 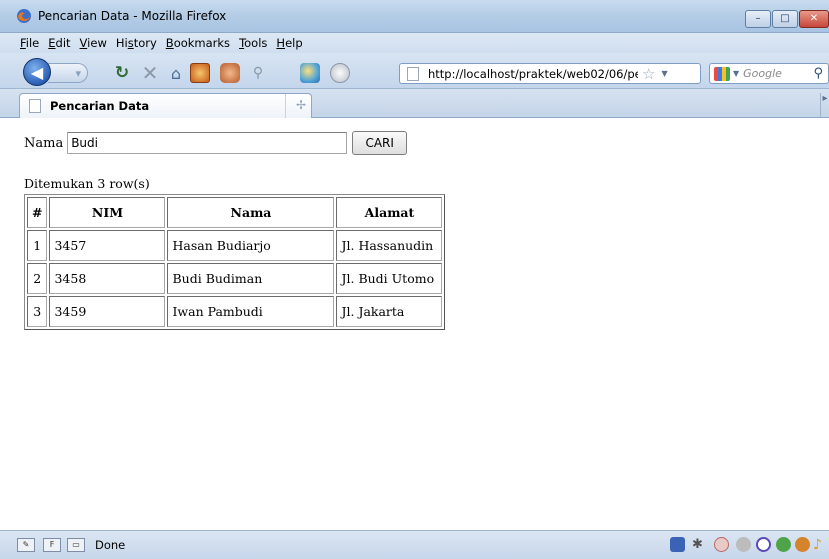 I want to click on nama-label: Nama, so click(x=44, y=143).